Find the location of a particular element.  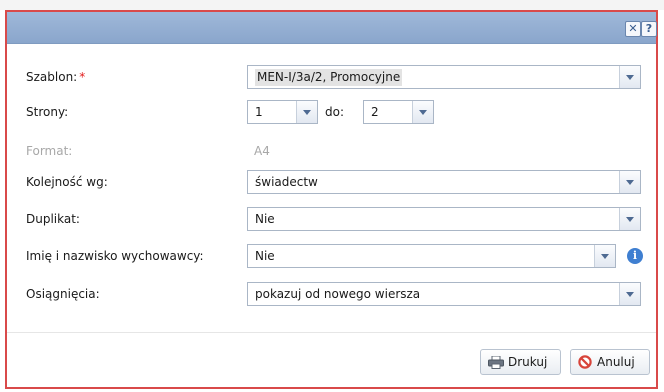

format-label: Format: is located at coordinates (49, 151).